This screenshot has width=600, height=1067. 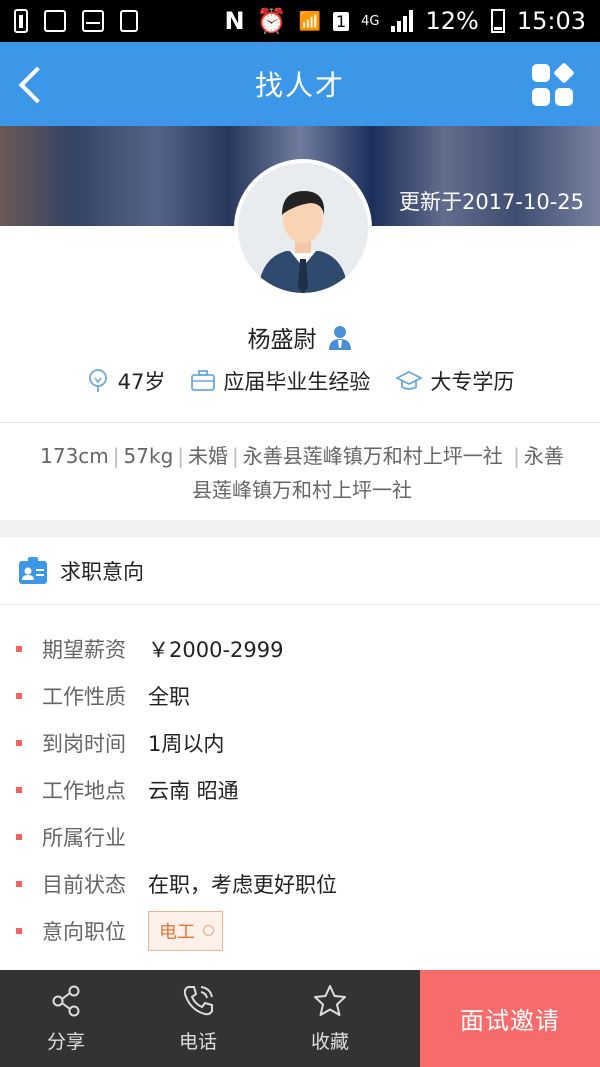 What do you see at coordinates (302, 490) in the screenshot?
I see `address2-cont: 县莲峰镇万和村上坪一社` at bounding box center [302, 490].